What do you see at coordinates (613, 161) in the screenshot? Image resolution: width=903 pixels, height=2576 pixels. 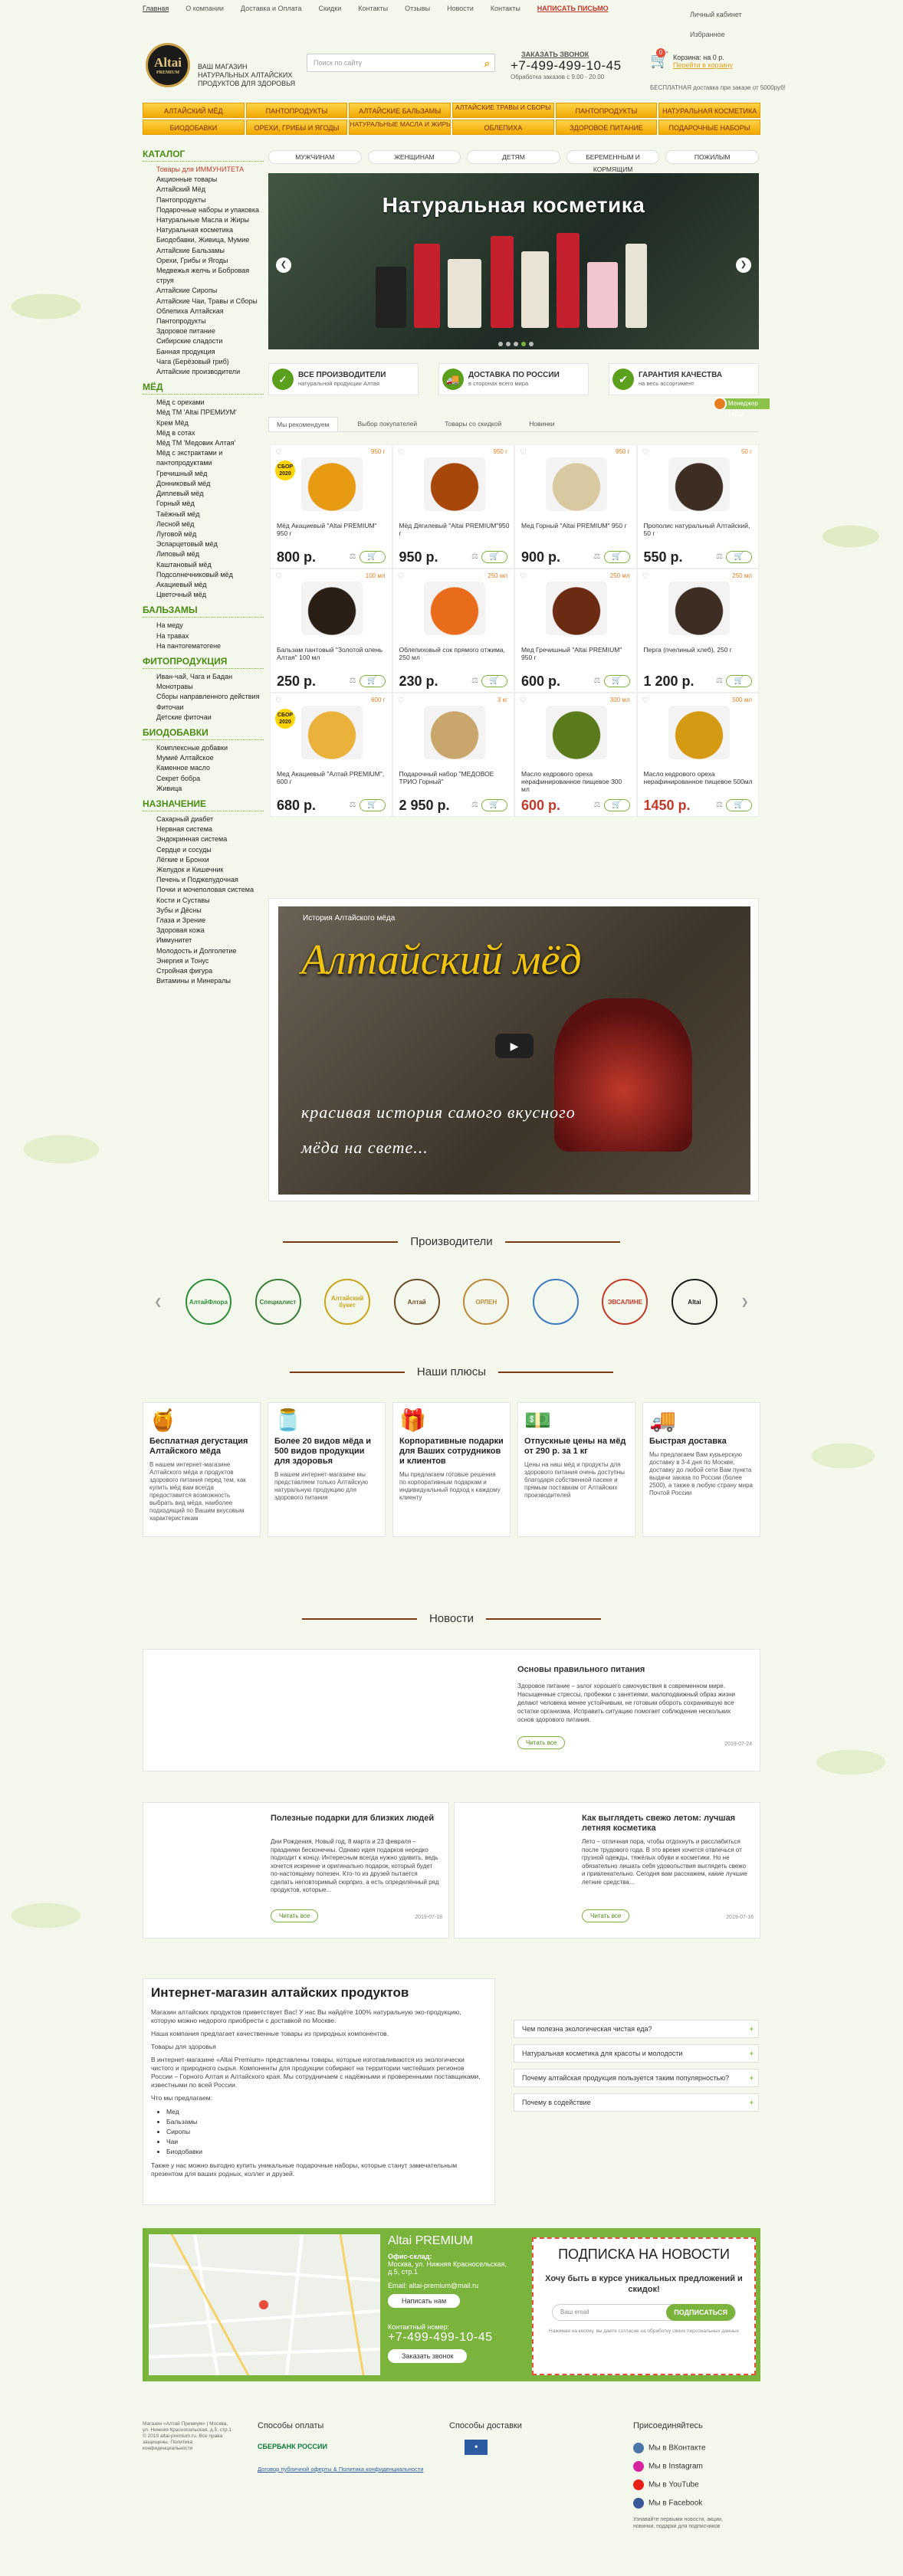 I see `filter-pill: БЕРЕМЕННЫМ И КОРМЯЩИМ` at bounding box center [613, 161].